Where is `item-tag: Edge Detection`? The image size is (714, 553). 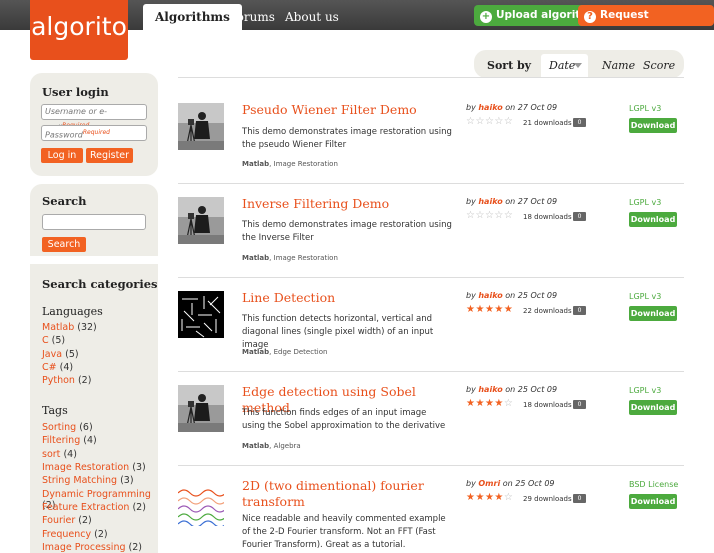 item-tag: Edge Detection is located at coordinates (301, 352).